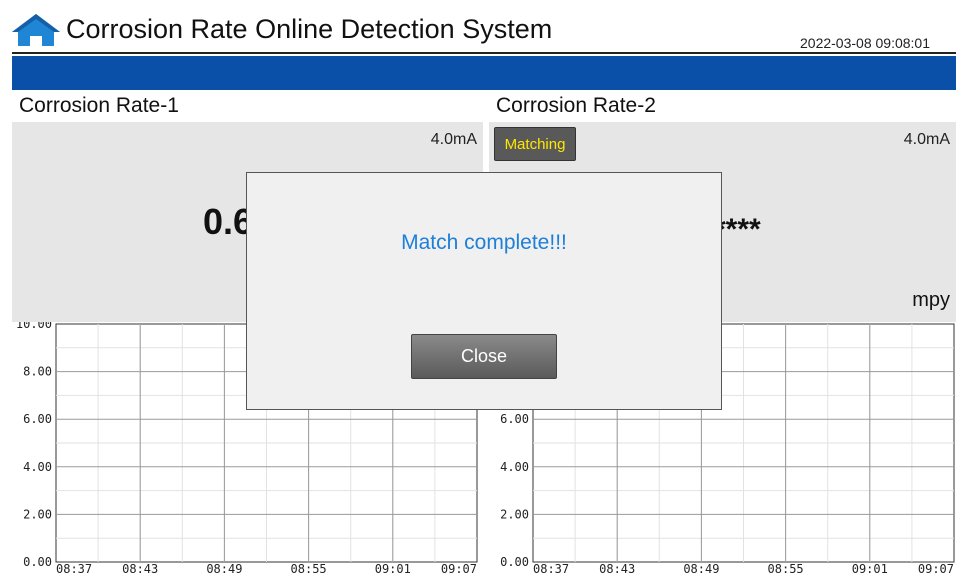  Describe the element at coordinates (865, 43) in the screenshot. I see `datetime-display: 2022-03-08 09:08:01` at that location.